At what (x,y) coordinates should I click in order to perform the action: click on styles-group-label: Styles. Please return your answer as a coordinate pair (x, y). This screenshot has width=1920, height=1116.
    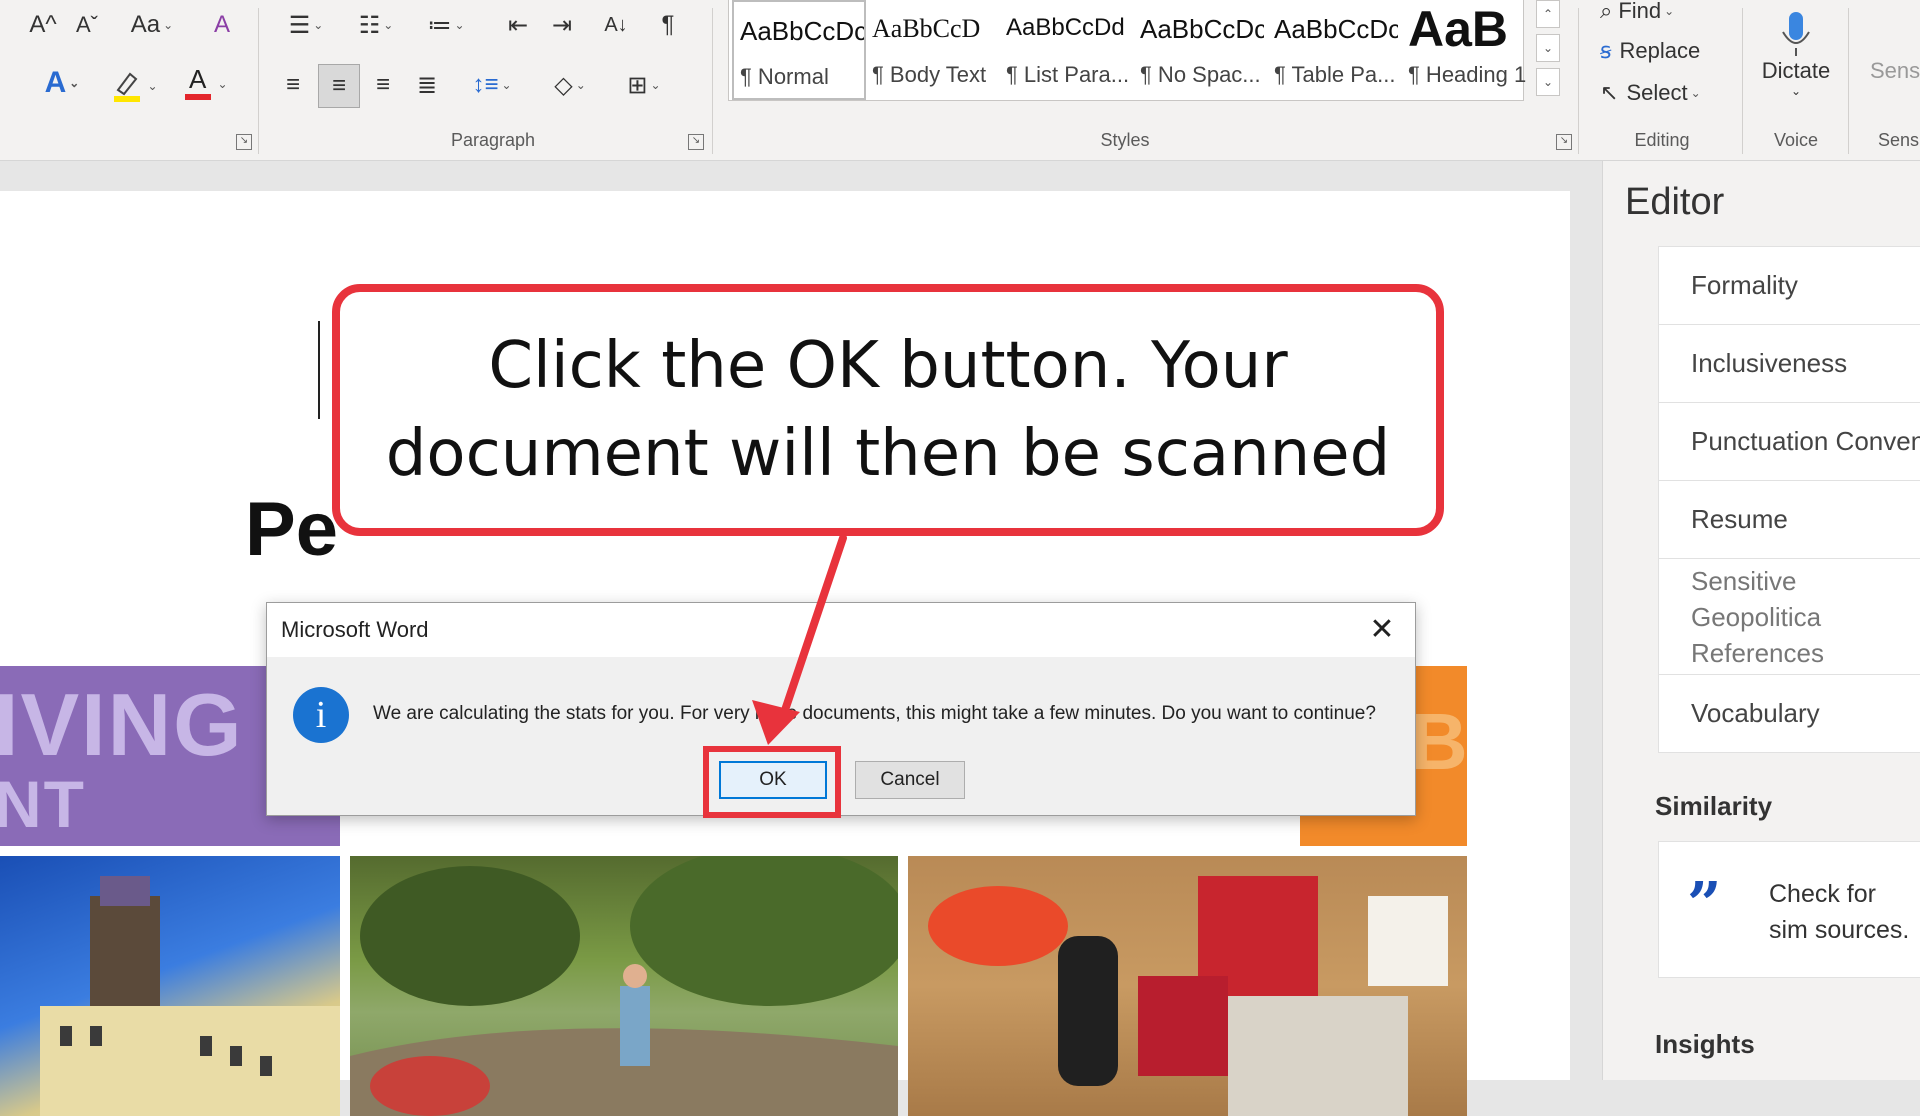
    Looking at the image, I should click on (1125, 140).